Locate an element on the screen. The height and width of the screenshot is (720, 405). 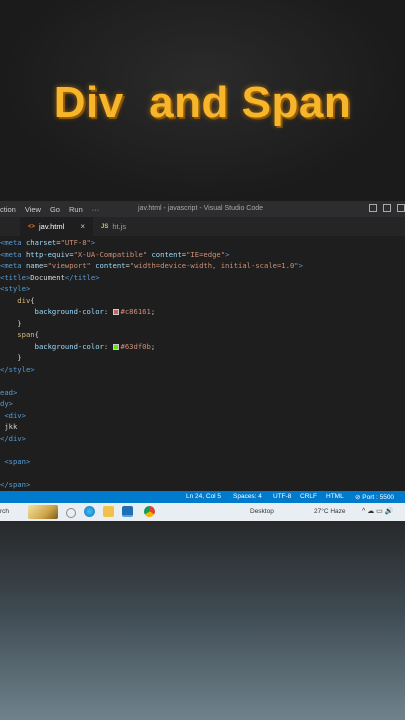
menu-list: ction View Go Run ··· is located at coordinates (54, 209).